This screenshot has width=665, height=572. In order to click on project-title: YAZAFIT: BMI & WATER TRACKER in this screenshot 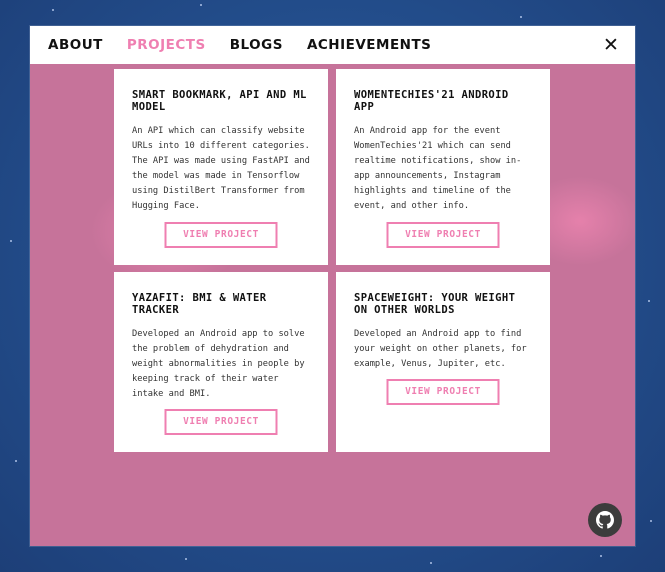, I will do `click(199, 304)`.